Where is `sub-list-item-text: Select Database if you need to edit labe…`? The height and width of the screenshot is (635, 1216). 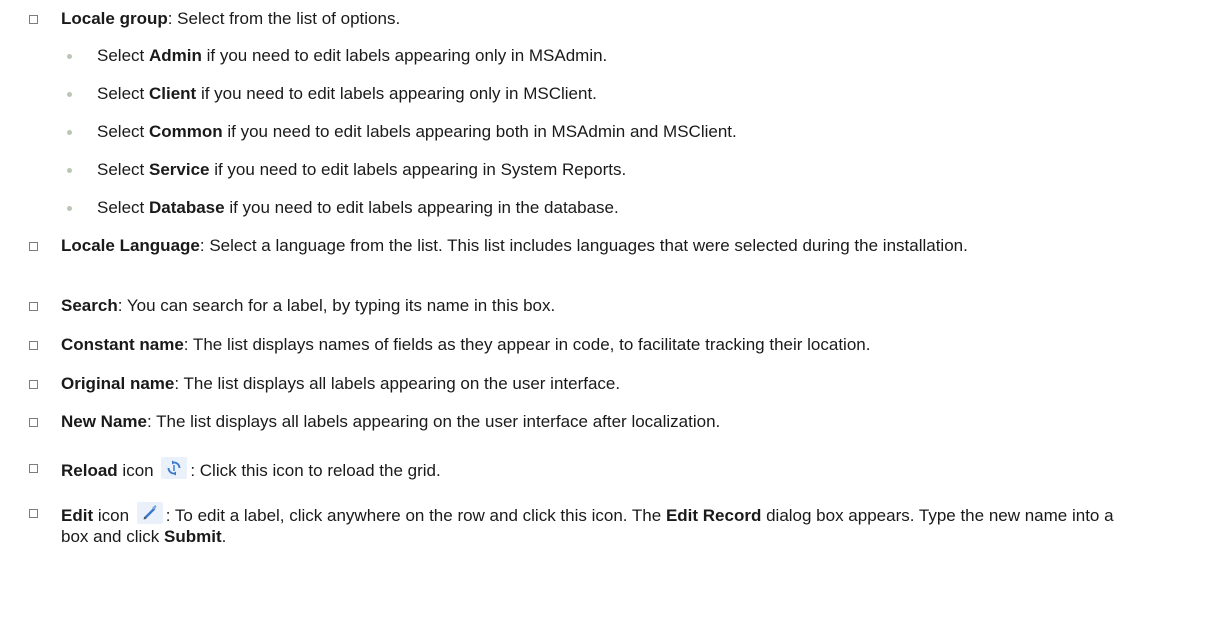
sub-list-item-text: Select Database if you need to edit labe… is located at coordinates (358, 207).